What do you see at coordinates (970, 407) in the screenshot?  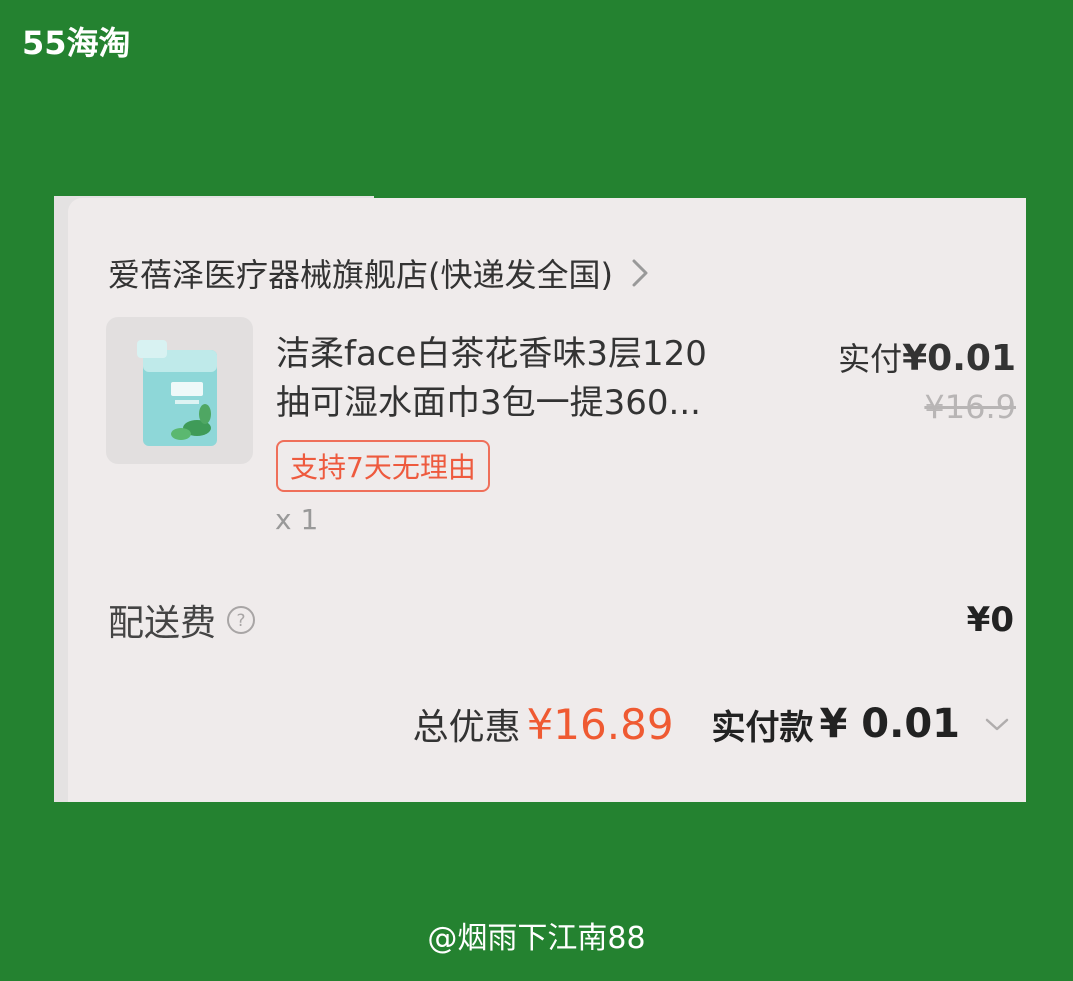 I see `original-price: ¥16.9` at bounding box center [970, 407].